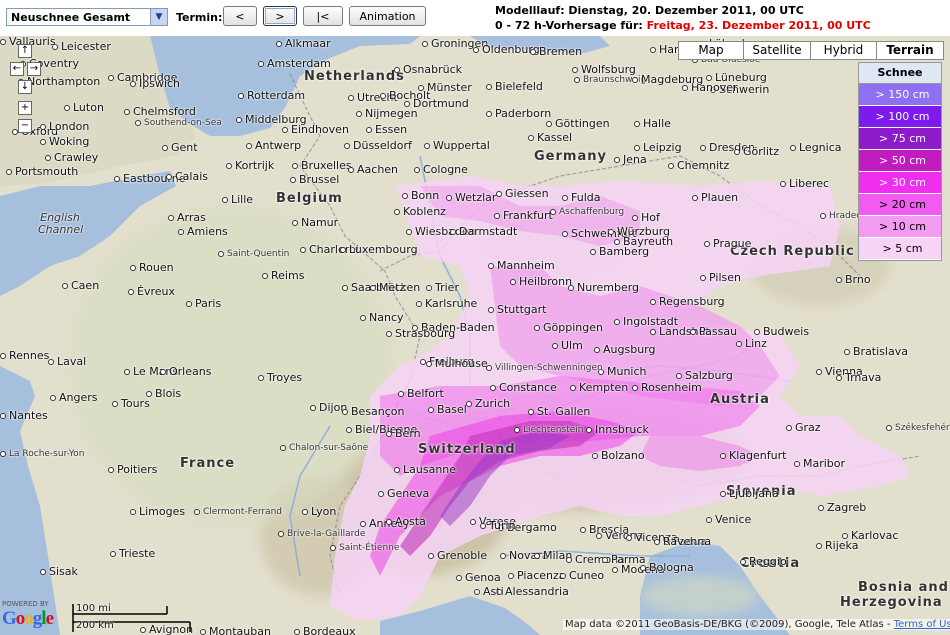 This screenshot has height=635, width=950. Describe the element at coordinates (34, 69) in the screenshot. I see `pan-right-icon: →` at that location.